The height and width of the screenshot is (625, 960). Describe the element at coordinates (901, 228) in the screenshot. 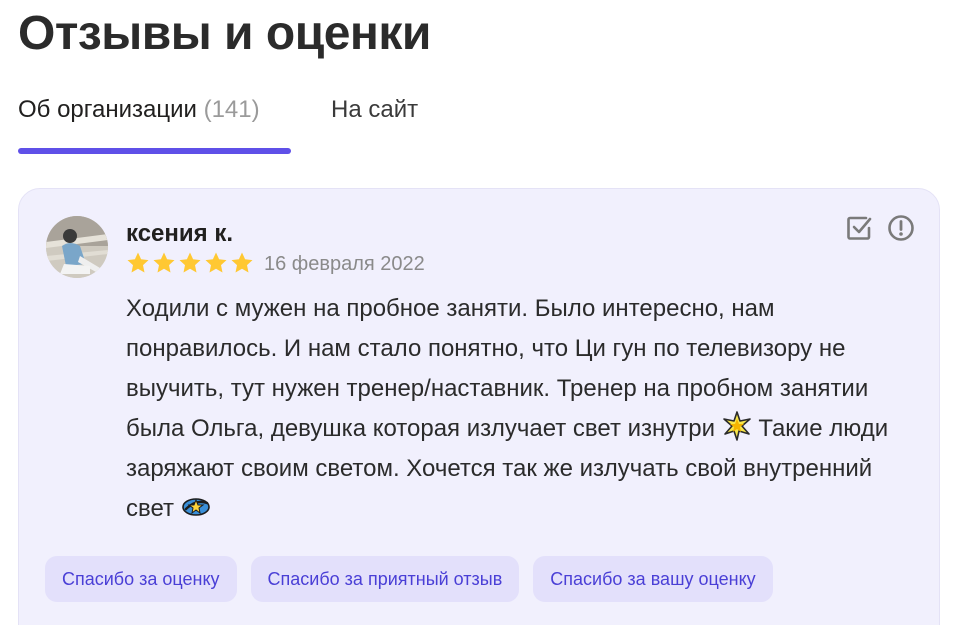

I see `alert-circle-icon` at that location.